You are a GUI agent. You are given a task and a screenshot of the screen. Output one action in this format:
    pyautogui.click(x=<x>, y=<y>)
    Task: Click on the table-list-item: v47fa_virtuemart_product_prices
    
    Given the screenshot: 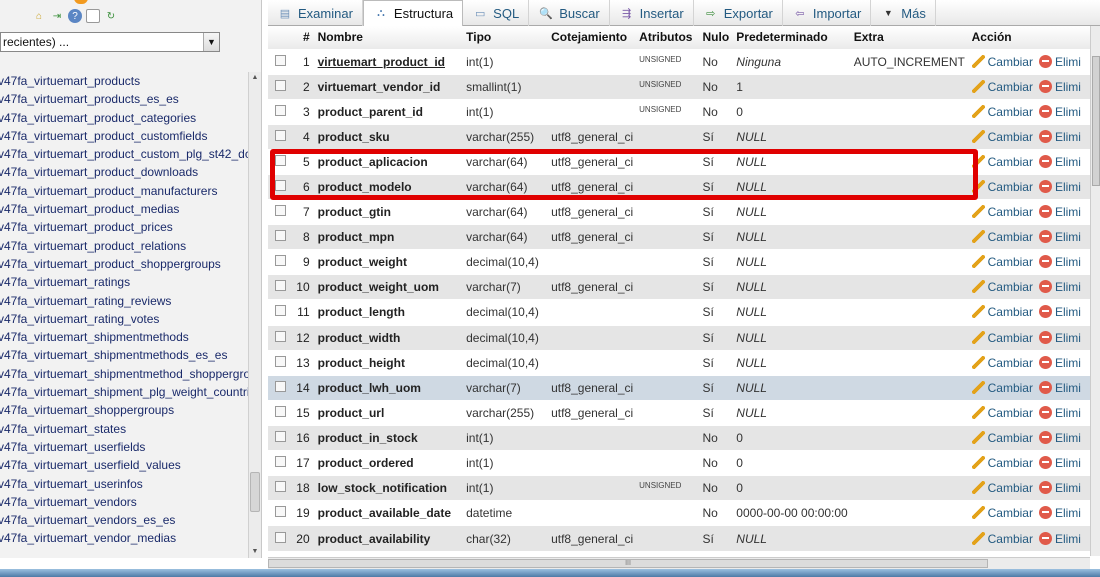 What is the action you would take?
    pyautogui.click(x=125, y=227)
    